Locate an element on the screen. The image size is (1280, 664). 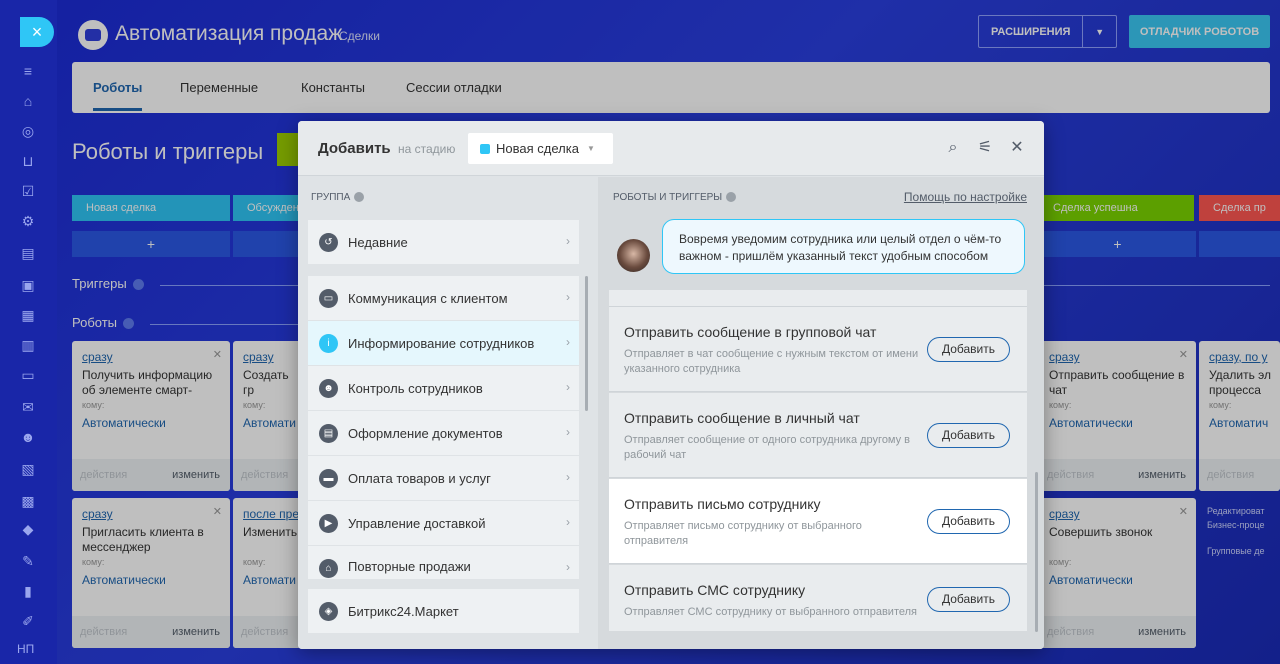
robot-item-title: Отправить СМС сотруднику is located at coordinates (715, 590).